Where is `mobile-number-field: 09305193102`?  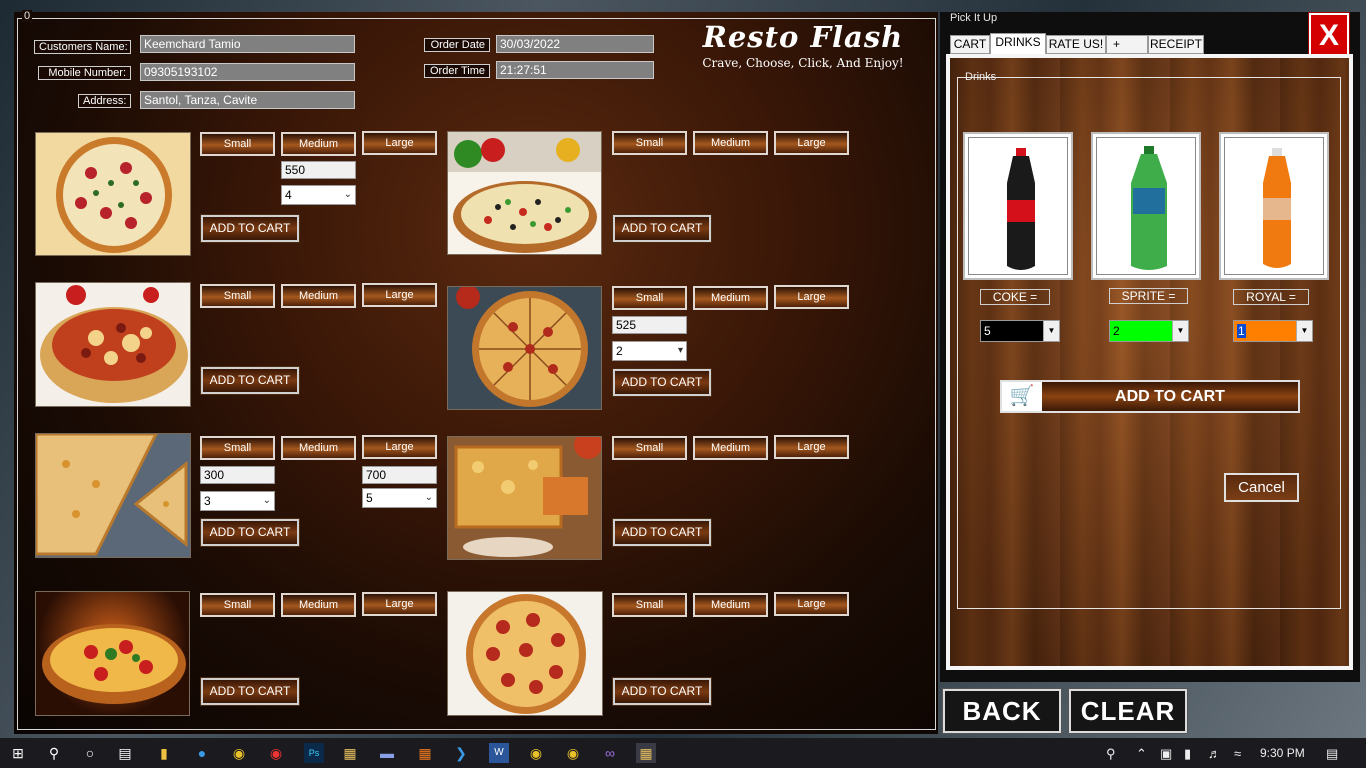 mobile-number-field: 09305193102 is located at coordinates (247, 72).